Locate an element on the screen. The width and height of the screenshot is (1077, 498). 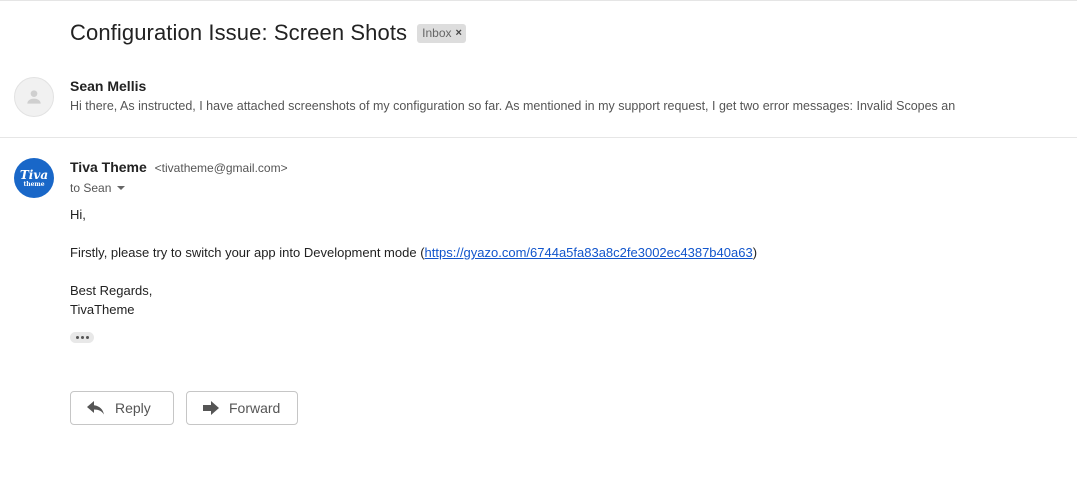
avatar is located at coordinates (34, 97).